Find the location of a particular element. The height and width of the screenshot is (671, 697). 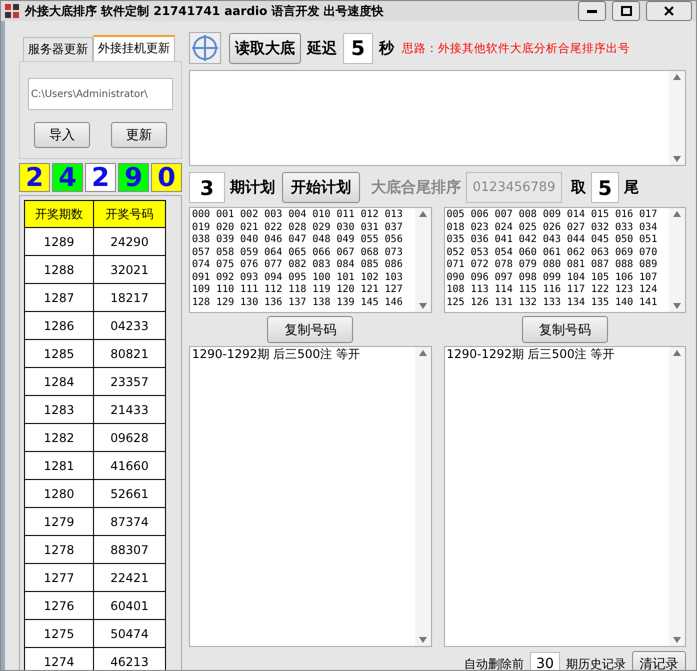

digit-cell: 0 is located at coordinates (166, 177).